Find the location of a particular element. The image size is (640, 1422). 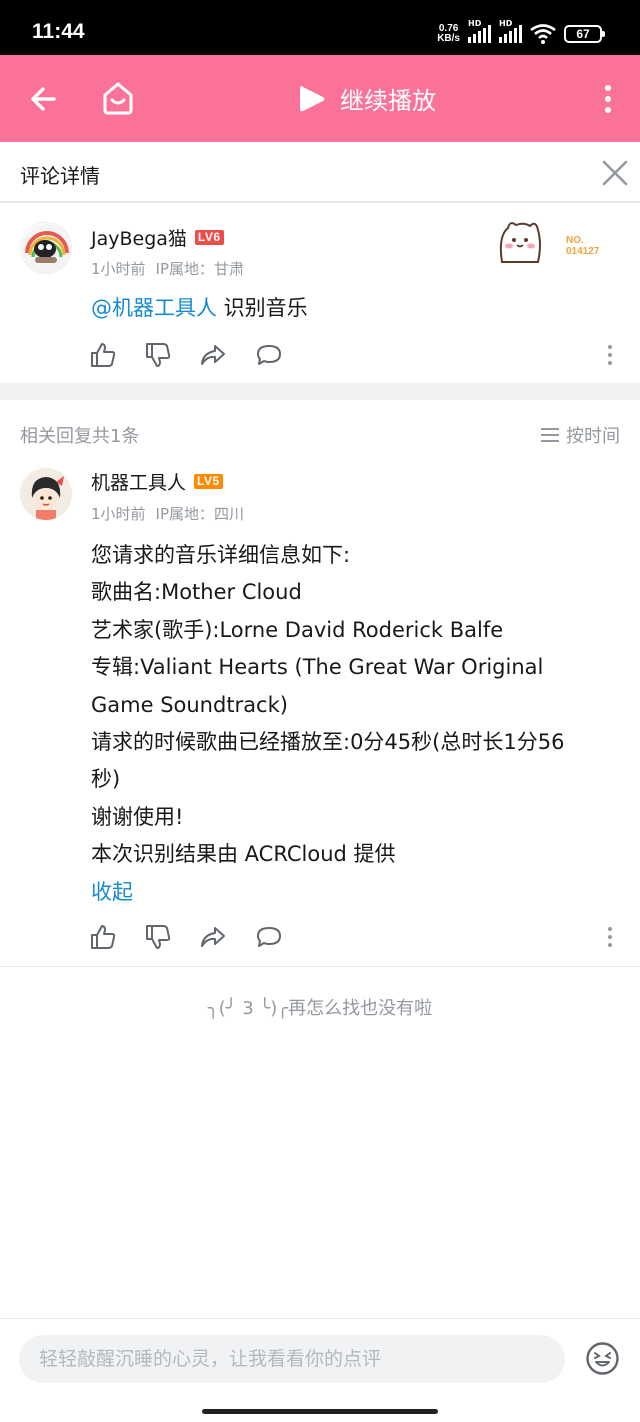

signal-icon-2: HD is located at coordinates (510, 31).